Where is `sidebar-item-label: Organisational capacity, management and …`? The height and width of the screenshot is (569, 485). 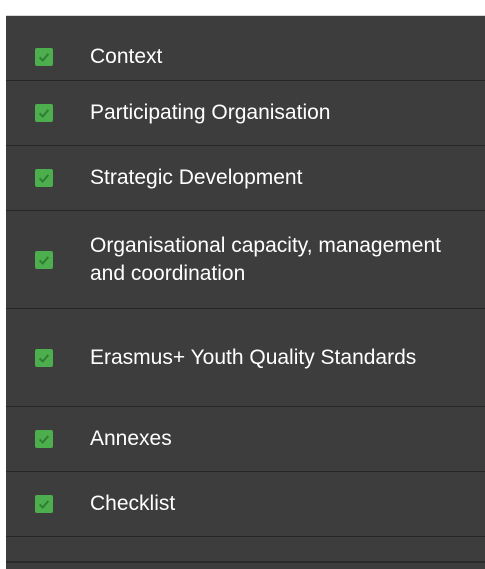
sidebar-item-label: Organisational capacity, management and … is located at coordinates (265, 259).